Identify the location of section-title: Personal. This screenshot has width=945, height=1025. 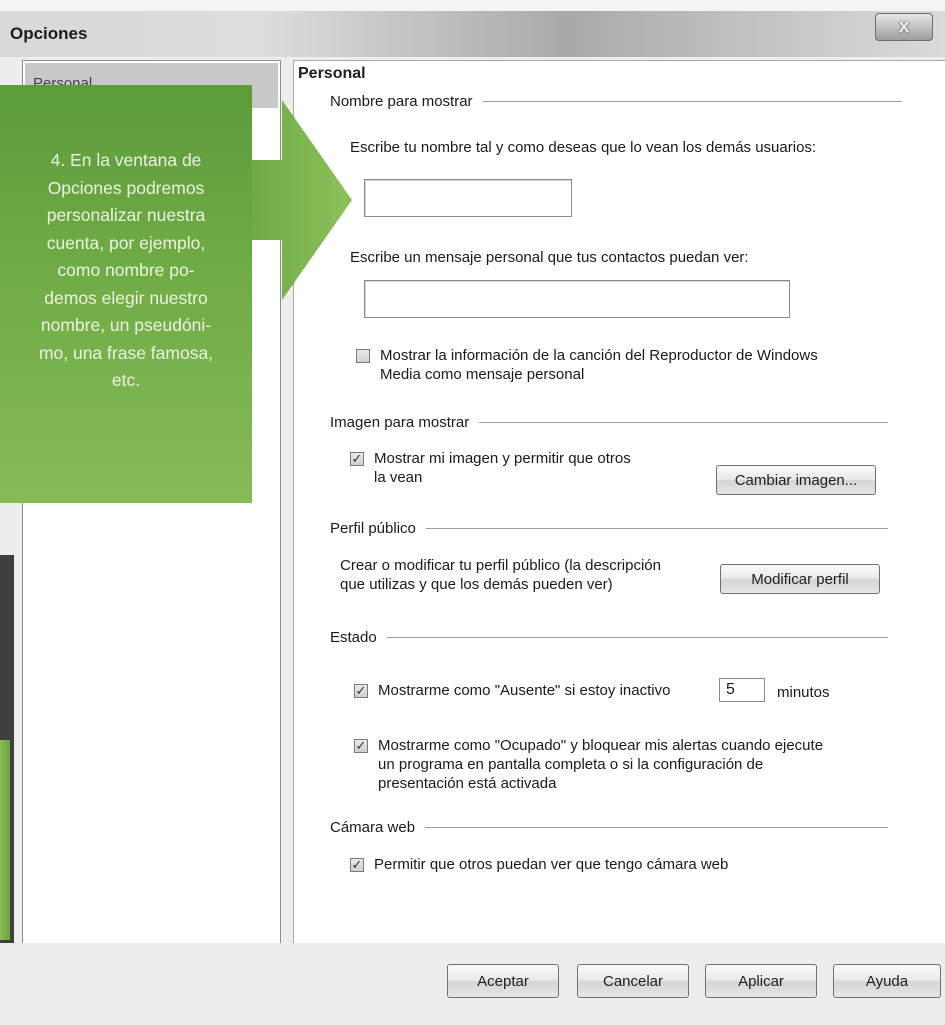
(332, 73).